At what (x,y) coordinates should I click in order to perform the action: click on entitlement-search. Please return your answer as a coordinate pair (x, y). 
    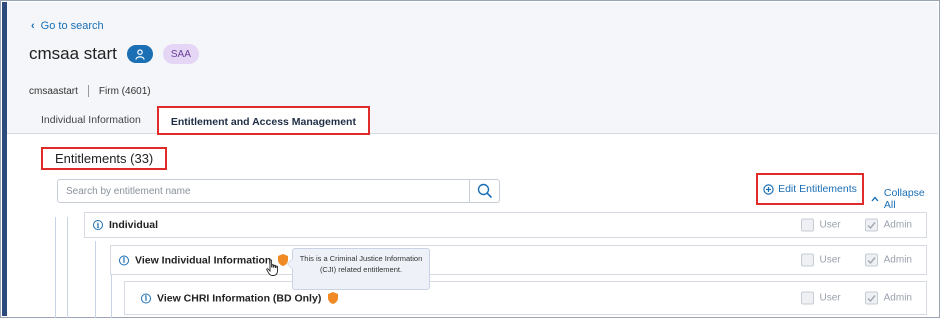
    Looking at the image, I should click on (278, 191).